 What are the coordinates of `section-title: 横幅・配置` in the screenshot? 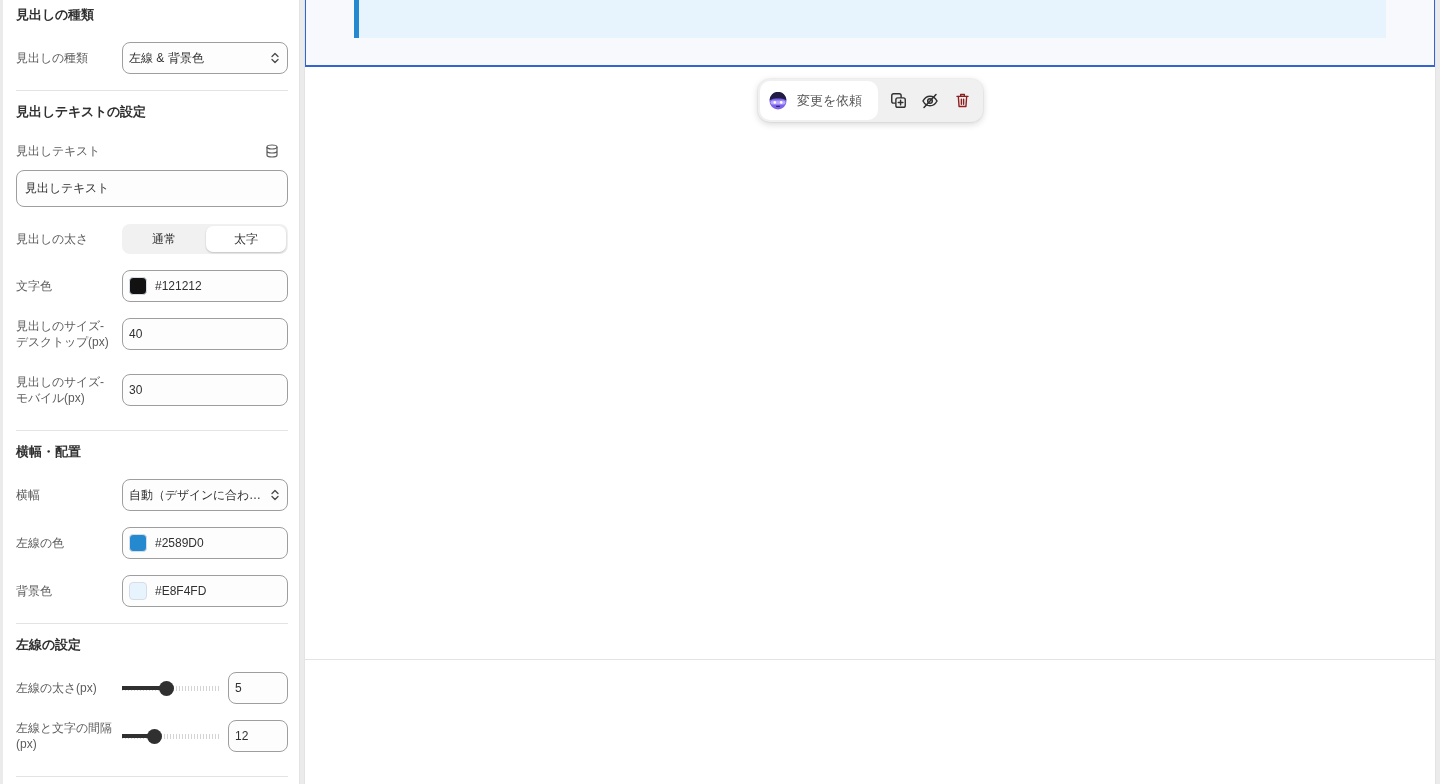 It's located at (49, 452).